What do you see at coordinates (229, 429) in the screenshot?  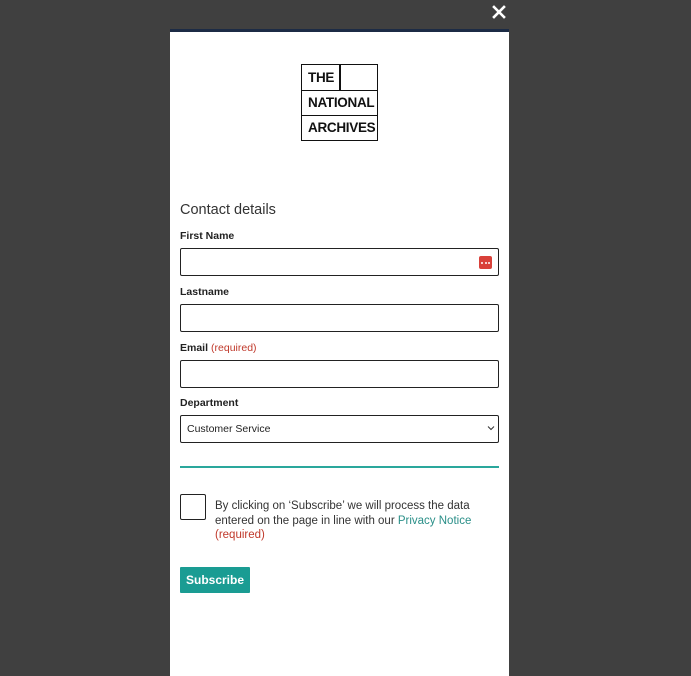 I see `department-selected-value: Customer Service` at bounding box center [229, 429].